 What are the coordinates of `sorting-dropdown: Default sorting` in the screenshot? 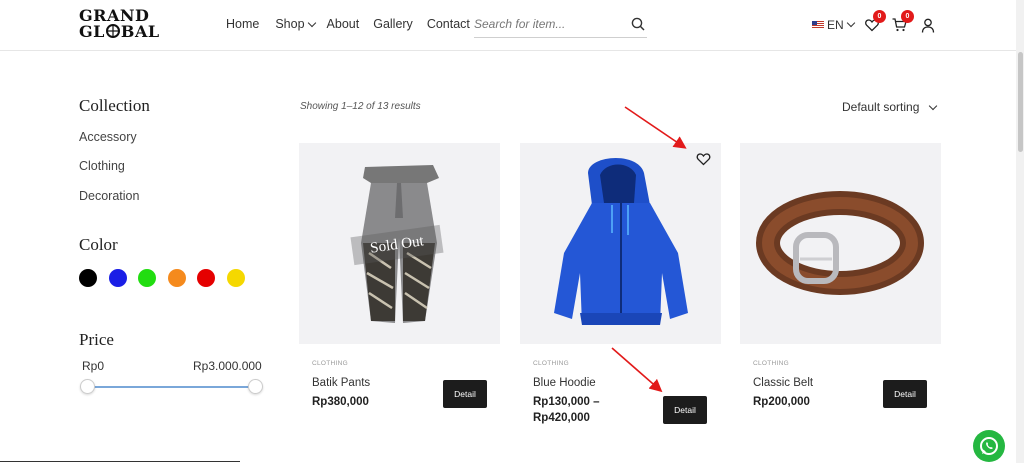 It's located at (889, 107).